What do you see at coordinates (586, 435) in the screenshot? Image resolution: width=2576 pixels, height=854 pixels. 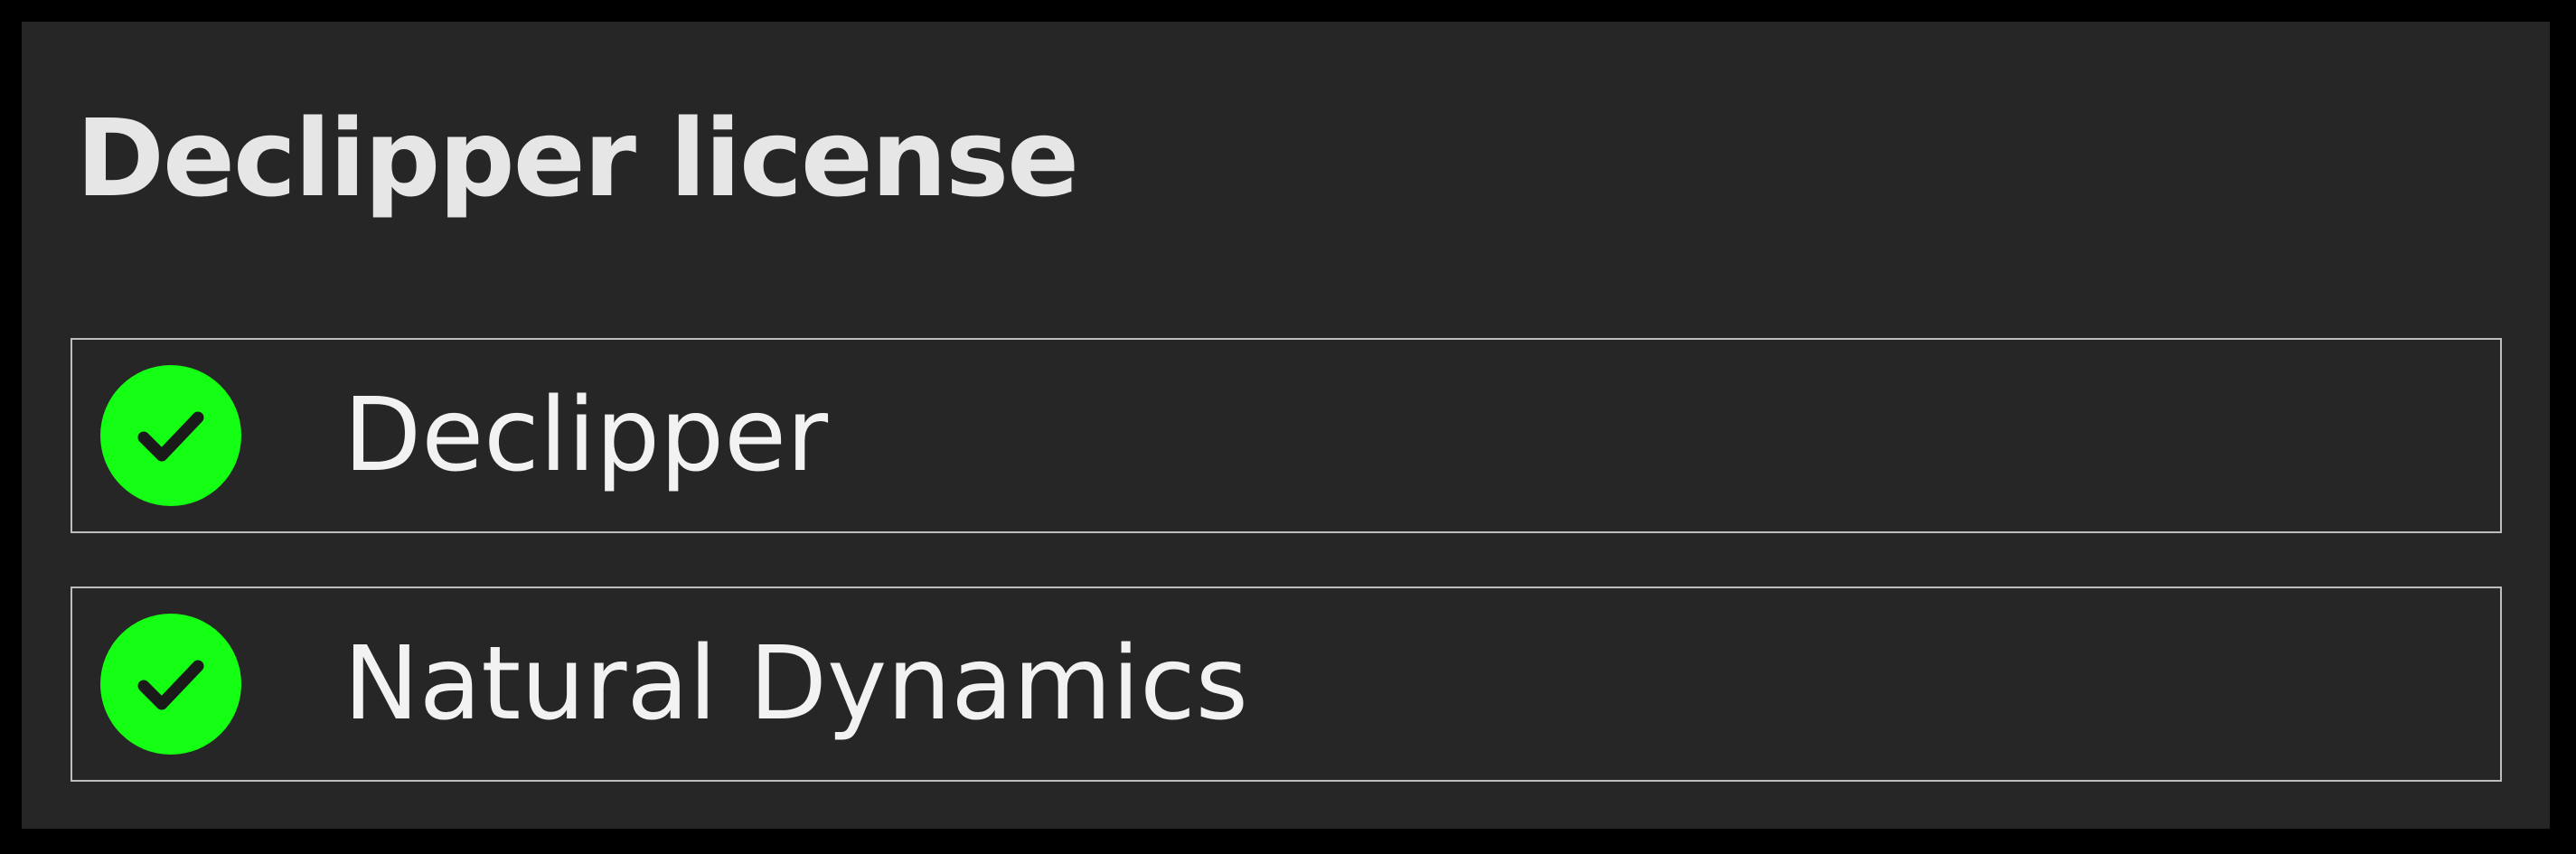 I see `license-label: Declipper` at bounding box center [586, 435].